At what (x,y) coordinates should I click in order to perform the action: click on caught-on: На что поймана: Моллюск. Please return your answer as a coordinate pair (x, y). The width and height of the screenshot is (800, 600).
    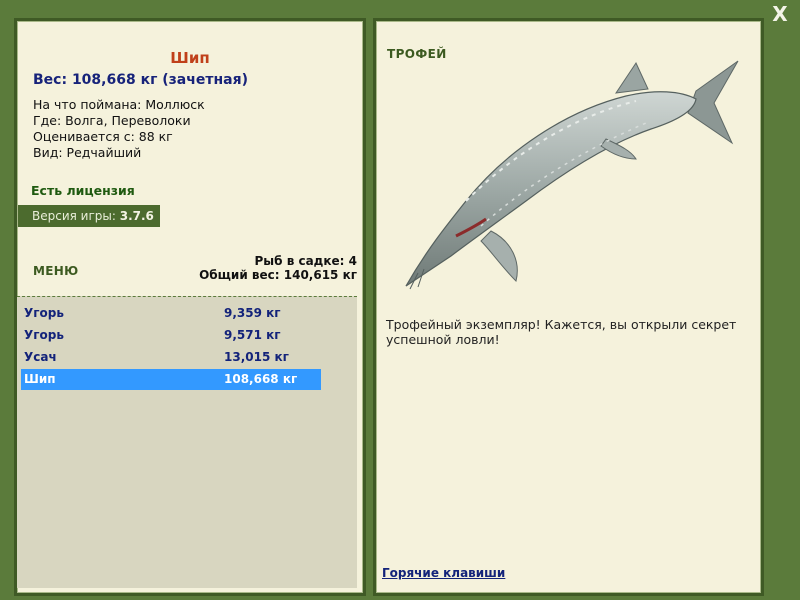
    Looking at the image, I should click on (119, 104).